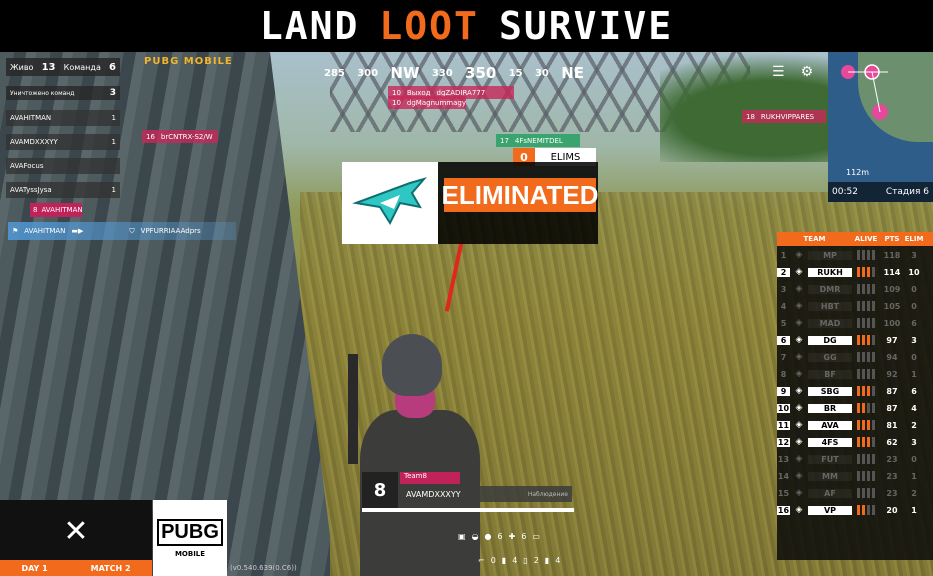 Image resolution: width=933 pixels, height=576 pixels. I want to click on health-bar, so click(468, 510).